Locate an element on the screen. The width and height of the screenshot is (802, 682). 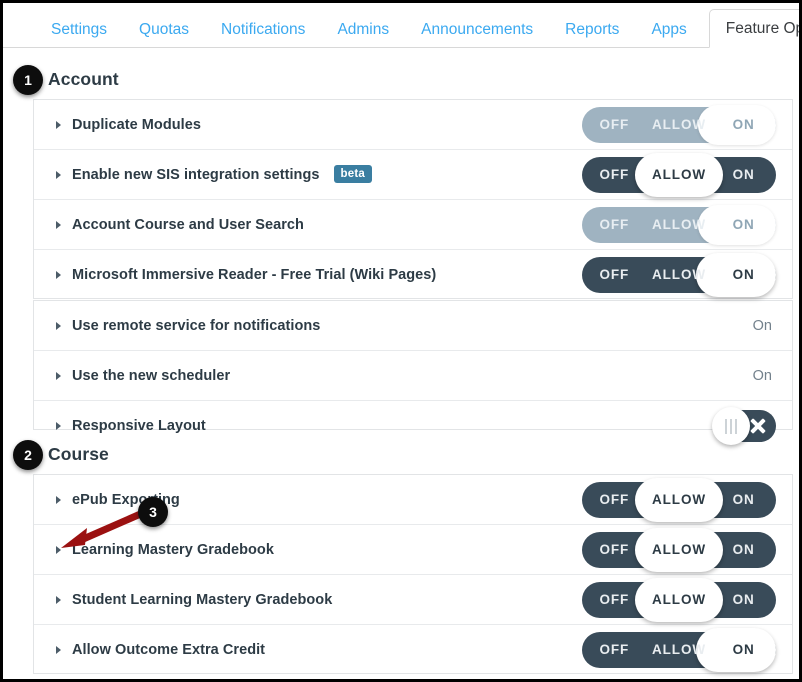
feature-title: Account Course and User Search is located at coordinates (188, 224).